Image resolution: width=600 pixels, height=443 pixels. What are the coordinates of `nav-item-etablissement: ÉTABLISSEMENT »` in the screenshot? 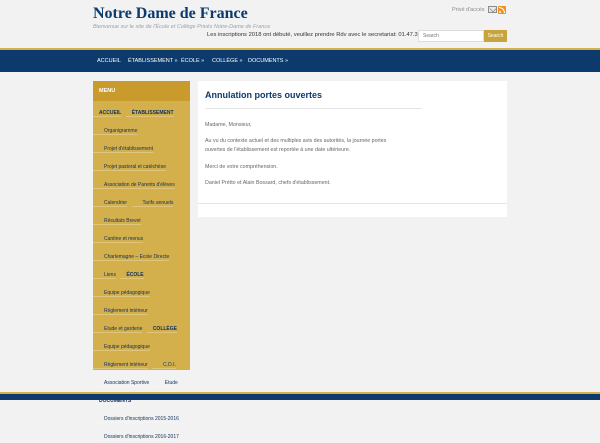 It's located at (153, 61).